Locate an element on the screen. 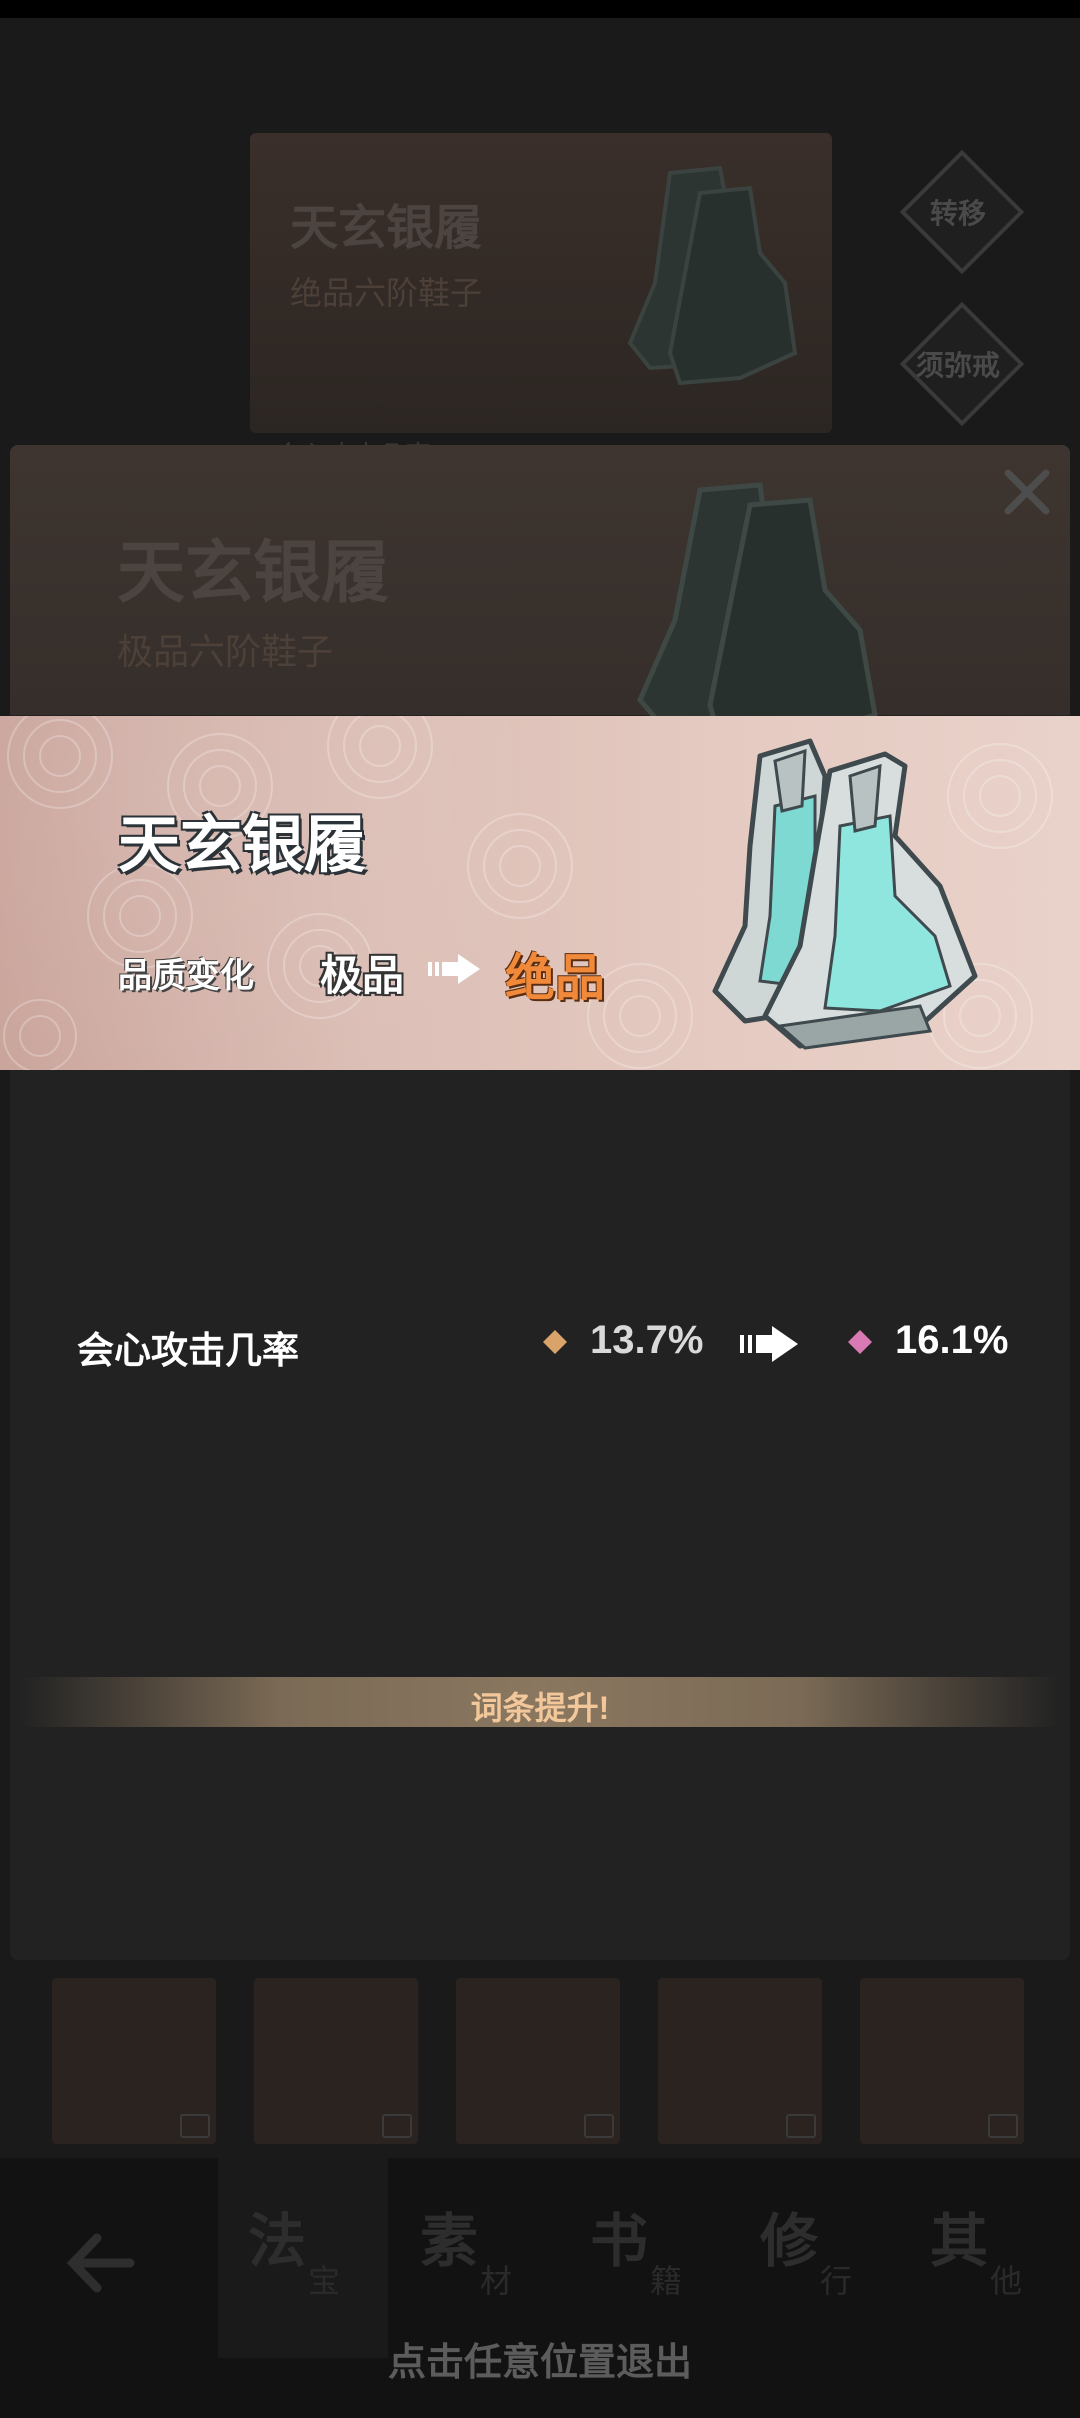 This screenshot has height=2418, width=1080. tab-materials-label: 素 is located at coordinates (449, 2241).